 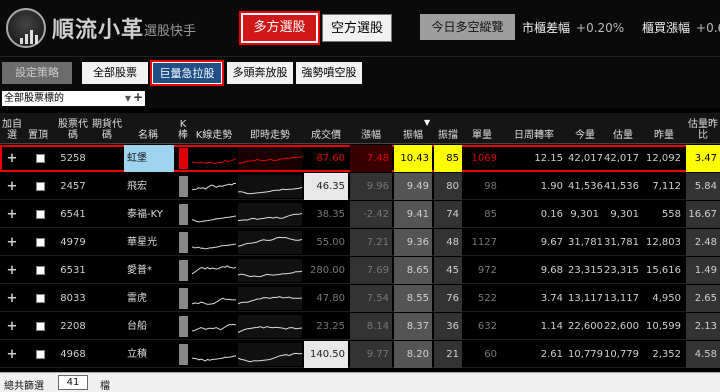 What do you see at coordinates (551, 242) in the screenshot?
I see `cell-turnover: 9.67` at bounding box center [551, 242].